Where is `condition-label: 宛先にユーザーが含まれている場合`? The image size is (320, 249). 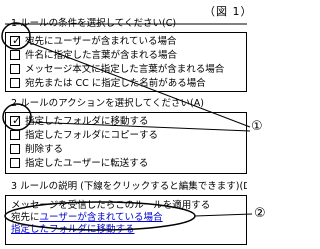
condition-label: 宛先にユーザーが含まれている場合 is located at coordinates (101, 41).